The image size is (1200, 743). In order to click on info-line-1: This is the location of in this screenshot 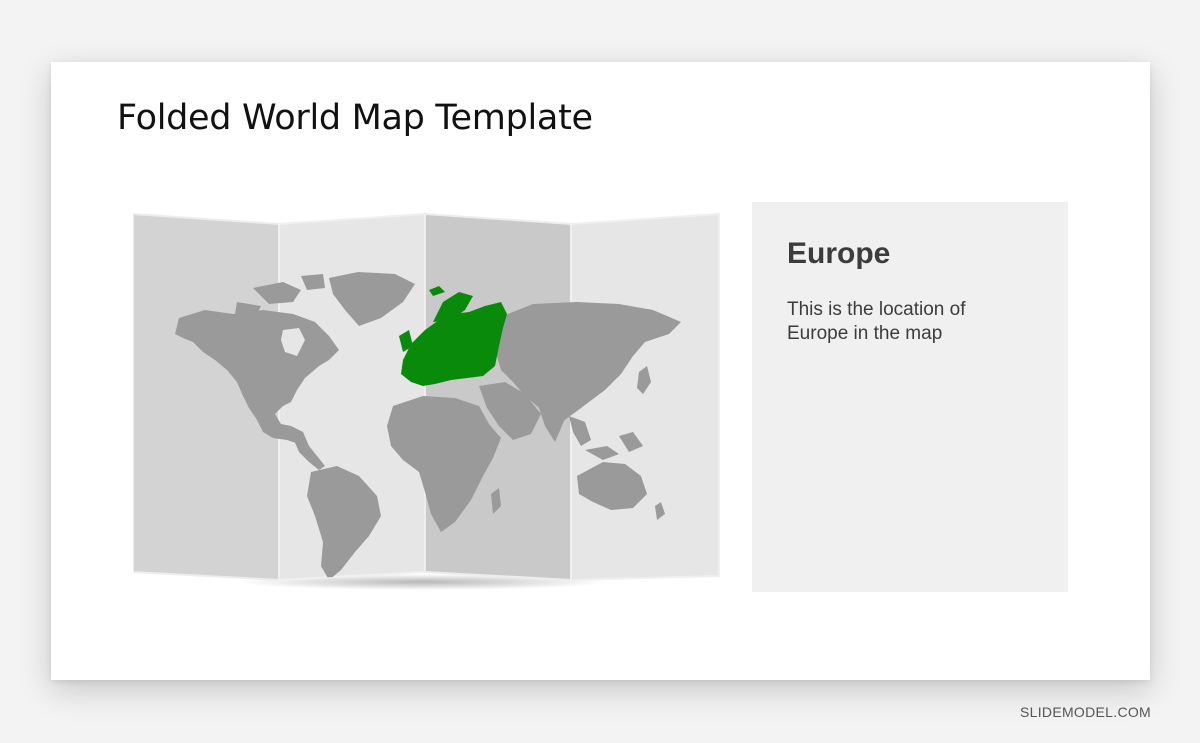, I will do `click(876, 309)`.